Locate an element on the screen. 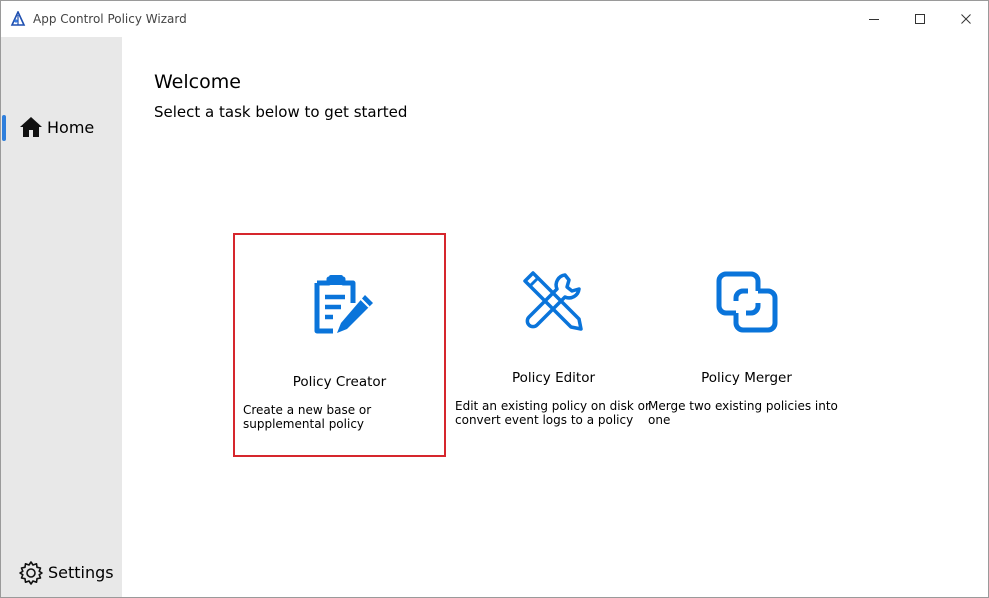 The image size is (989, 598). minimize-icon is located at coordinates (874, 19).